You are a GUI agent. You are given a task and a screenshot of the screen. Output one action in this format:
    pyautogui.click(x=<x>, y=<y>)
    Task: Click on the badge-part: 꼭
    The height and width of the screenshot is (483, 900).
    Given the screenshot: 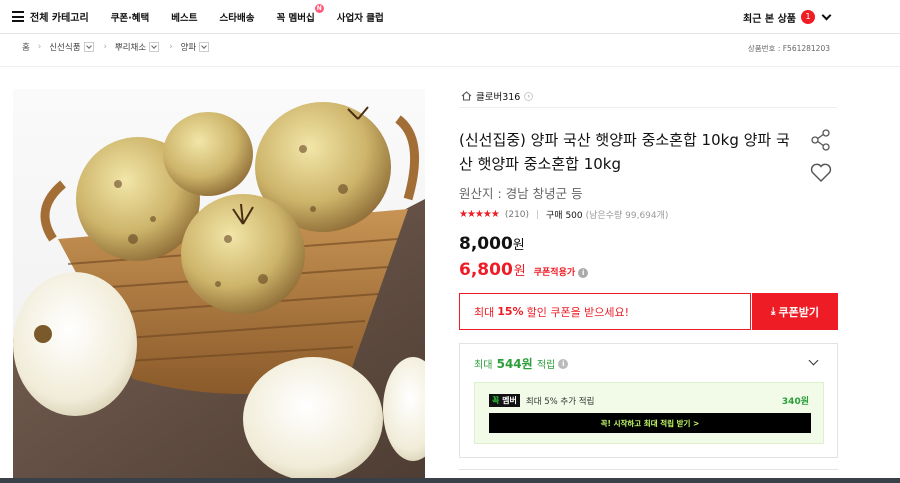 What is the action you would take?
    pyautogui.click(x=496, y=400)
    